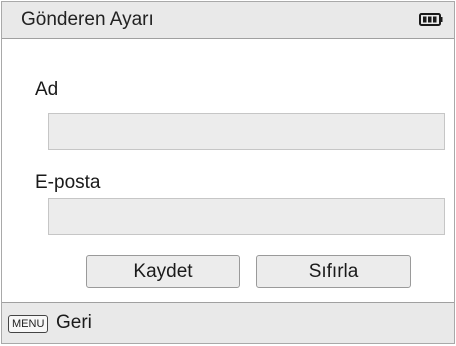  What do you see at coordinates (47, 89) in the screenshot?
I see `name-label: Ad` at bounding box center [47, 89].